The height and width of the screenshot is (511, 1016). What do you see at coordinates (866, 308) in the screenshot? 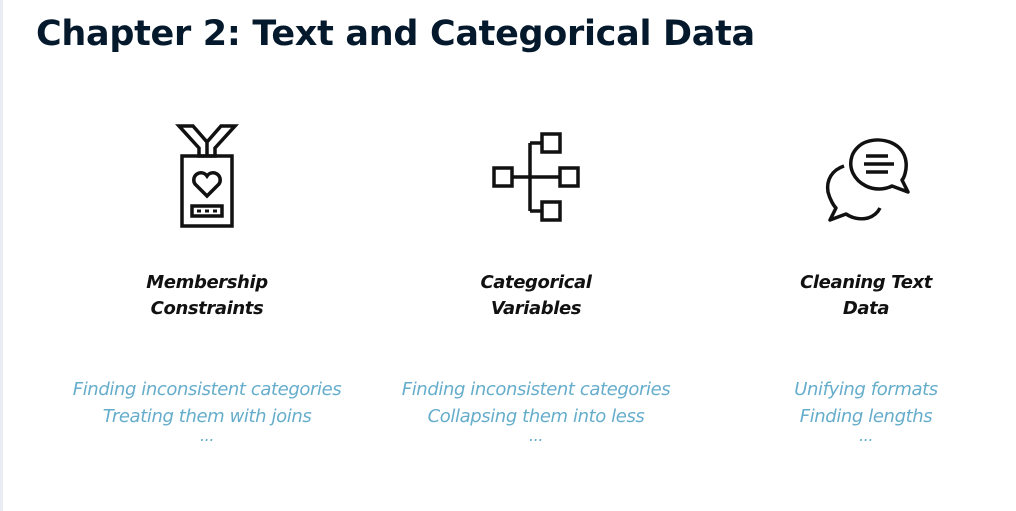
I see `topic-name-line: Data` at bounding box center [866, 308].